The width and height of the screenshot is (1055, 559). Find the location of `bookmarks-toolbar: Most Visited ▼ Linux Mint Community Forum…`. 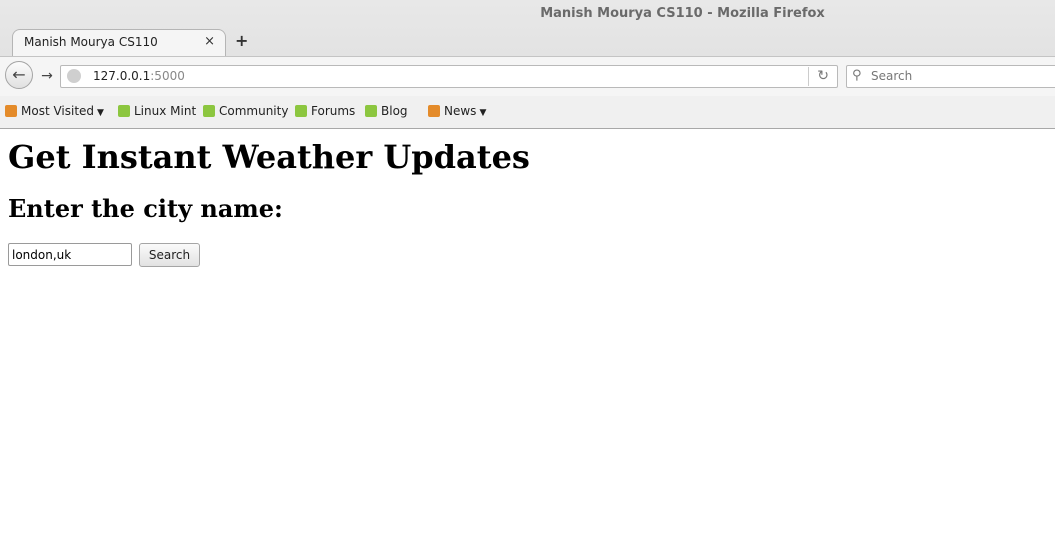

bookmarks-toolbar: Most Visited ▼ Linux Mint Community Forum… is located at coordinates (527, 112).